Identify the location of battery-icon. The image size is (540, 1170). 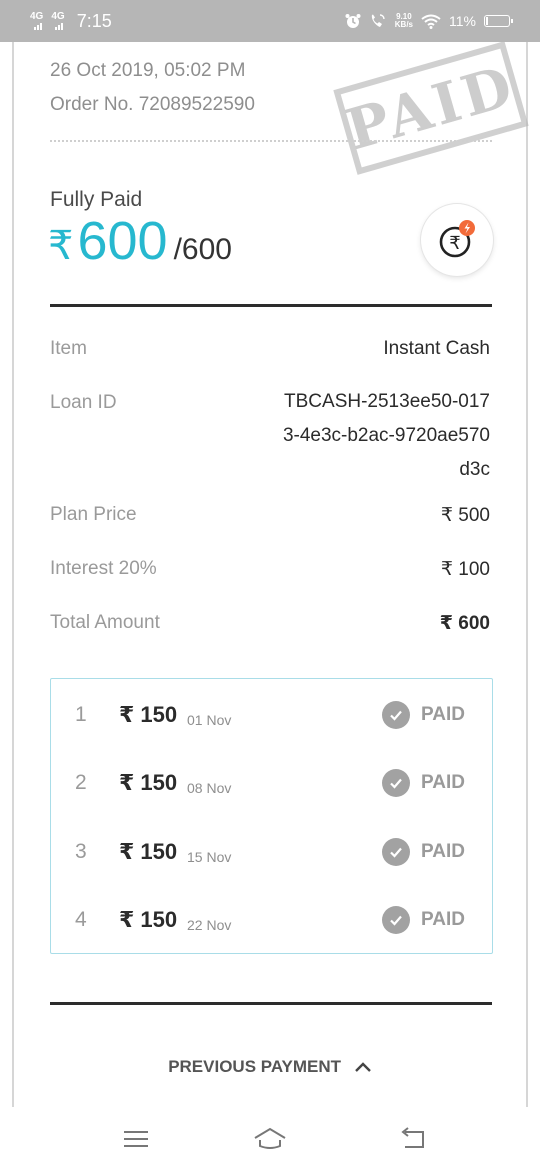
(498, 21).